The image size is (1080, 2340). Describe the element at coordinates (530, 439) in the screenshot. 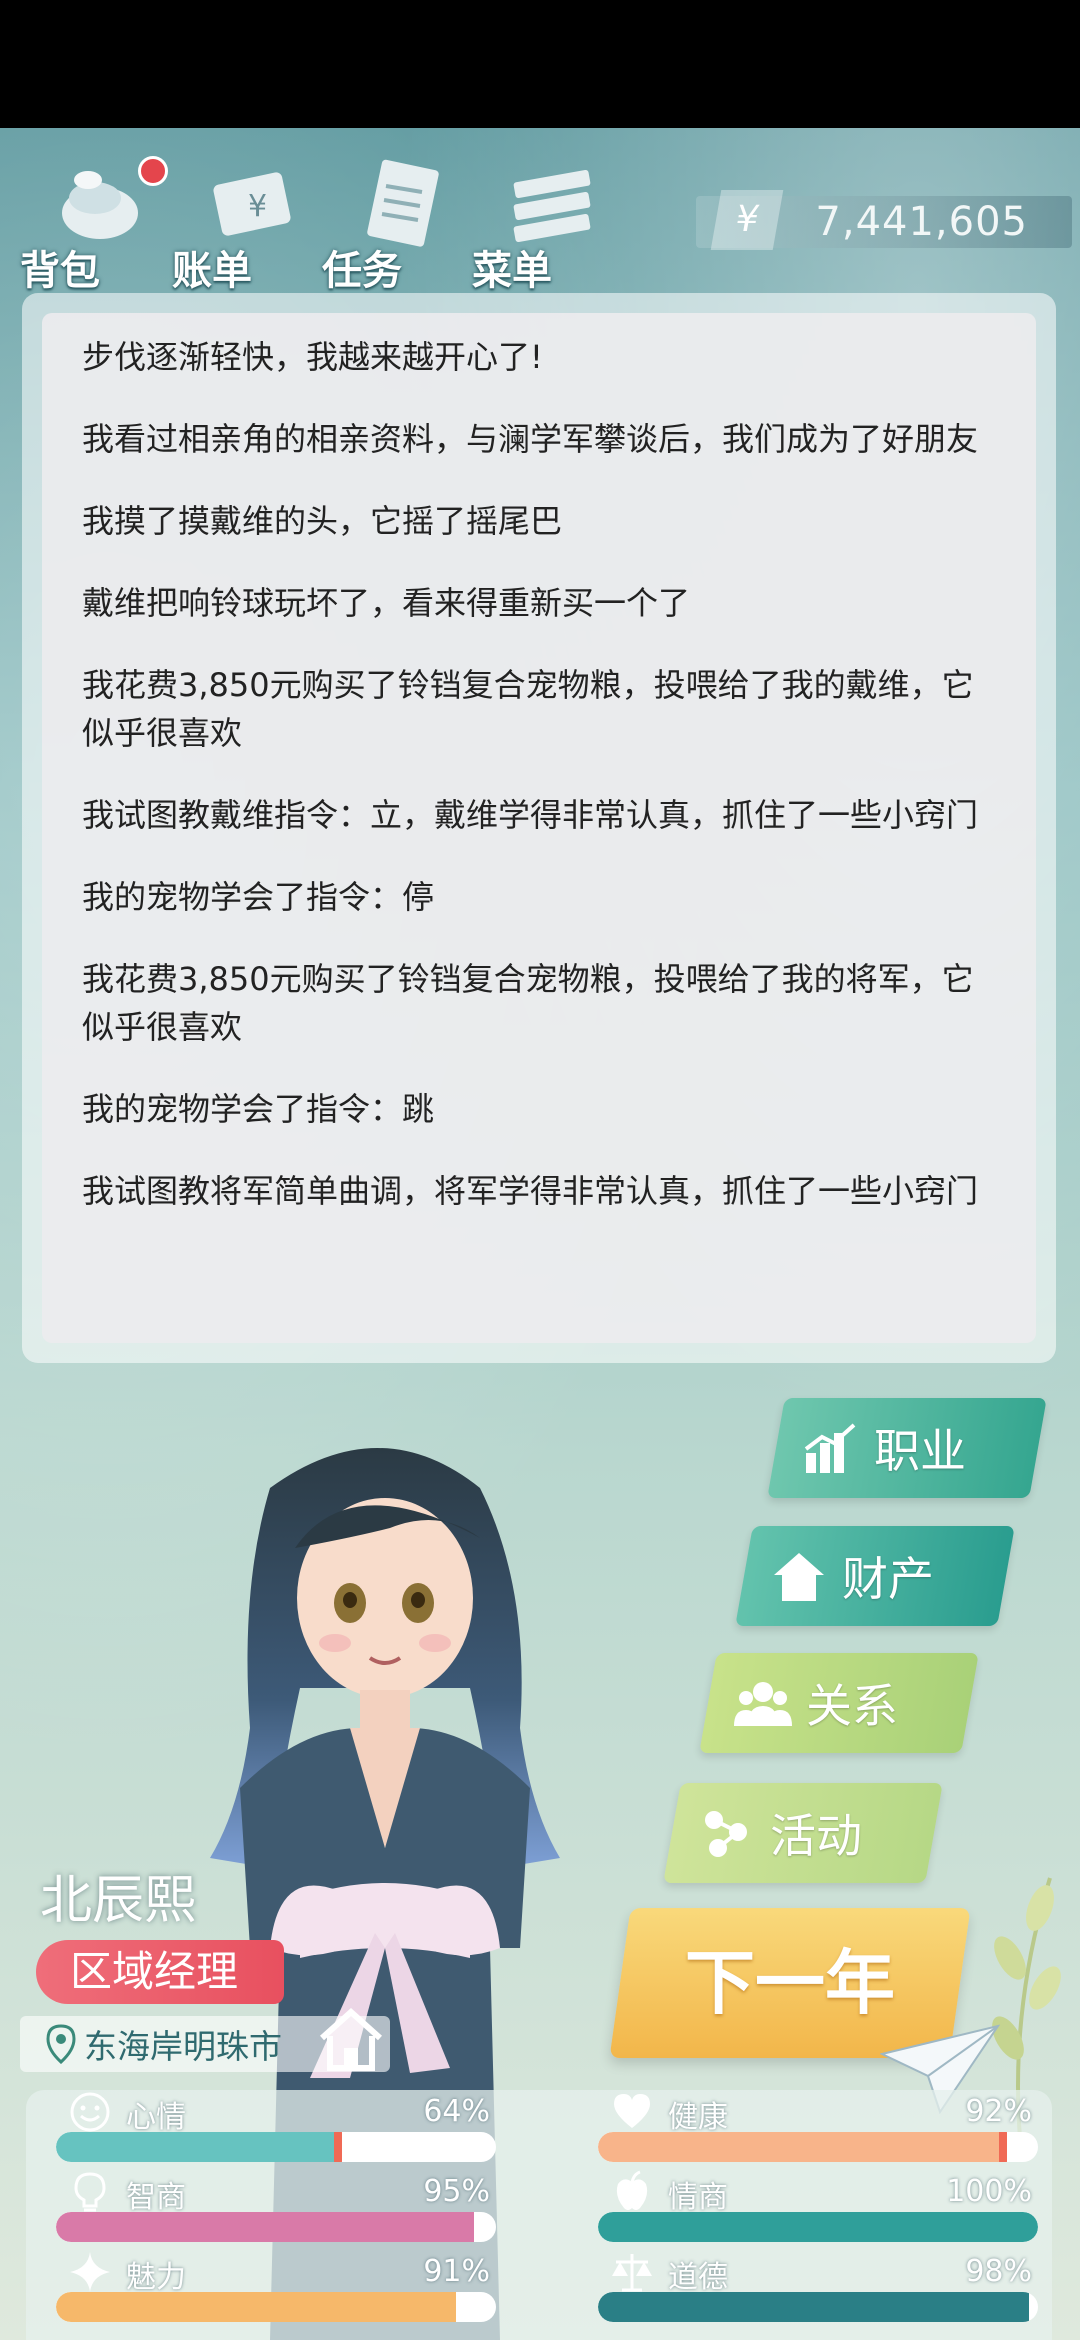

I see `log-entry: 我看过相亲角的相亲资料，与澜学军攀谈后，我们成为了好朋友` at that location.